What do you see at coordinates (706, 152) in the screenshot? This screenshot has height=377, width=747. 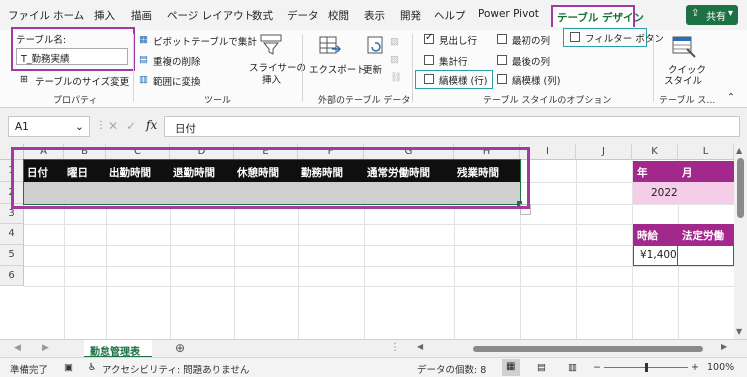 I see `column-header-l: L` at bounding box center [706, 152].